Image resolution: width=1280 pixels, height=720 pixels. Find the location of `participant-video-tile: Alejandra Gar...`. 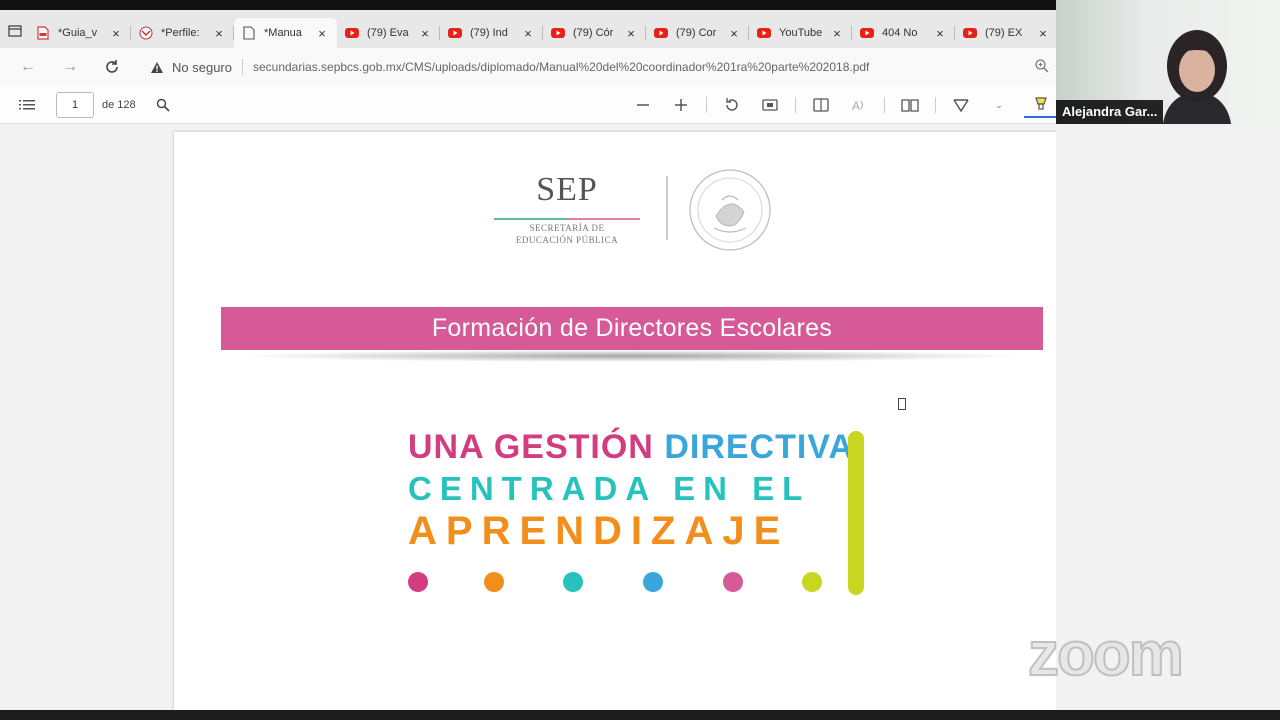

participant-video-tile: Alejandra Gar... is located at coordinates (1168, 62).